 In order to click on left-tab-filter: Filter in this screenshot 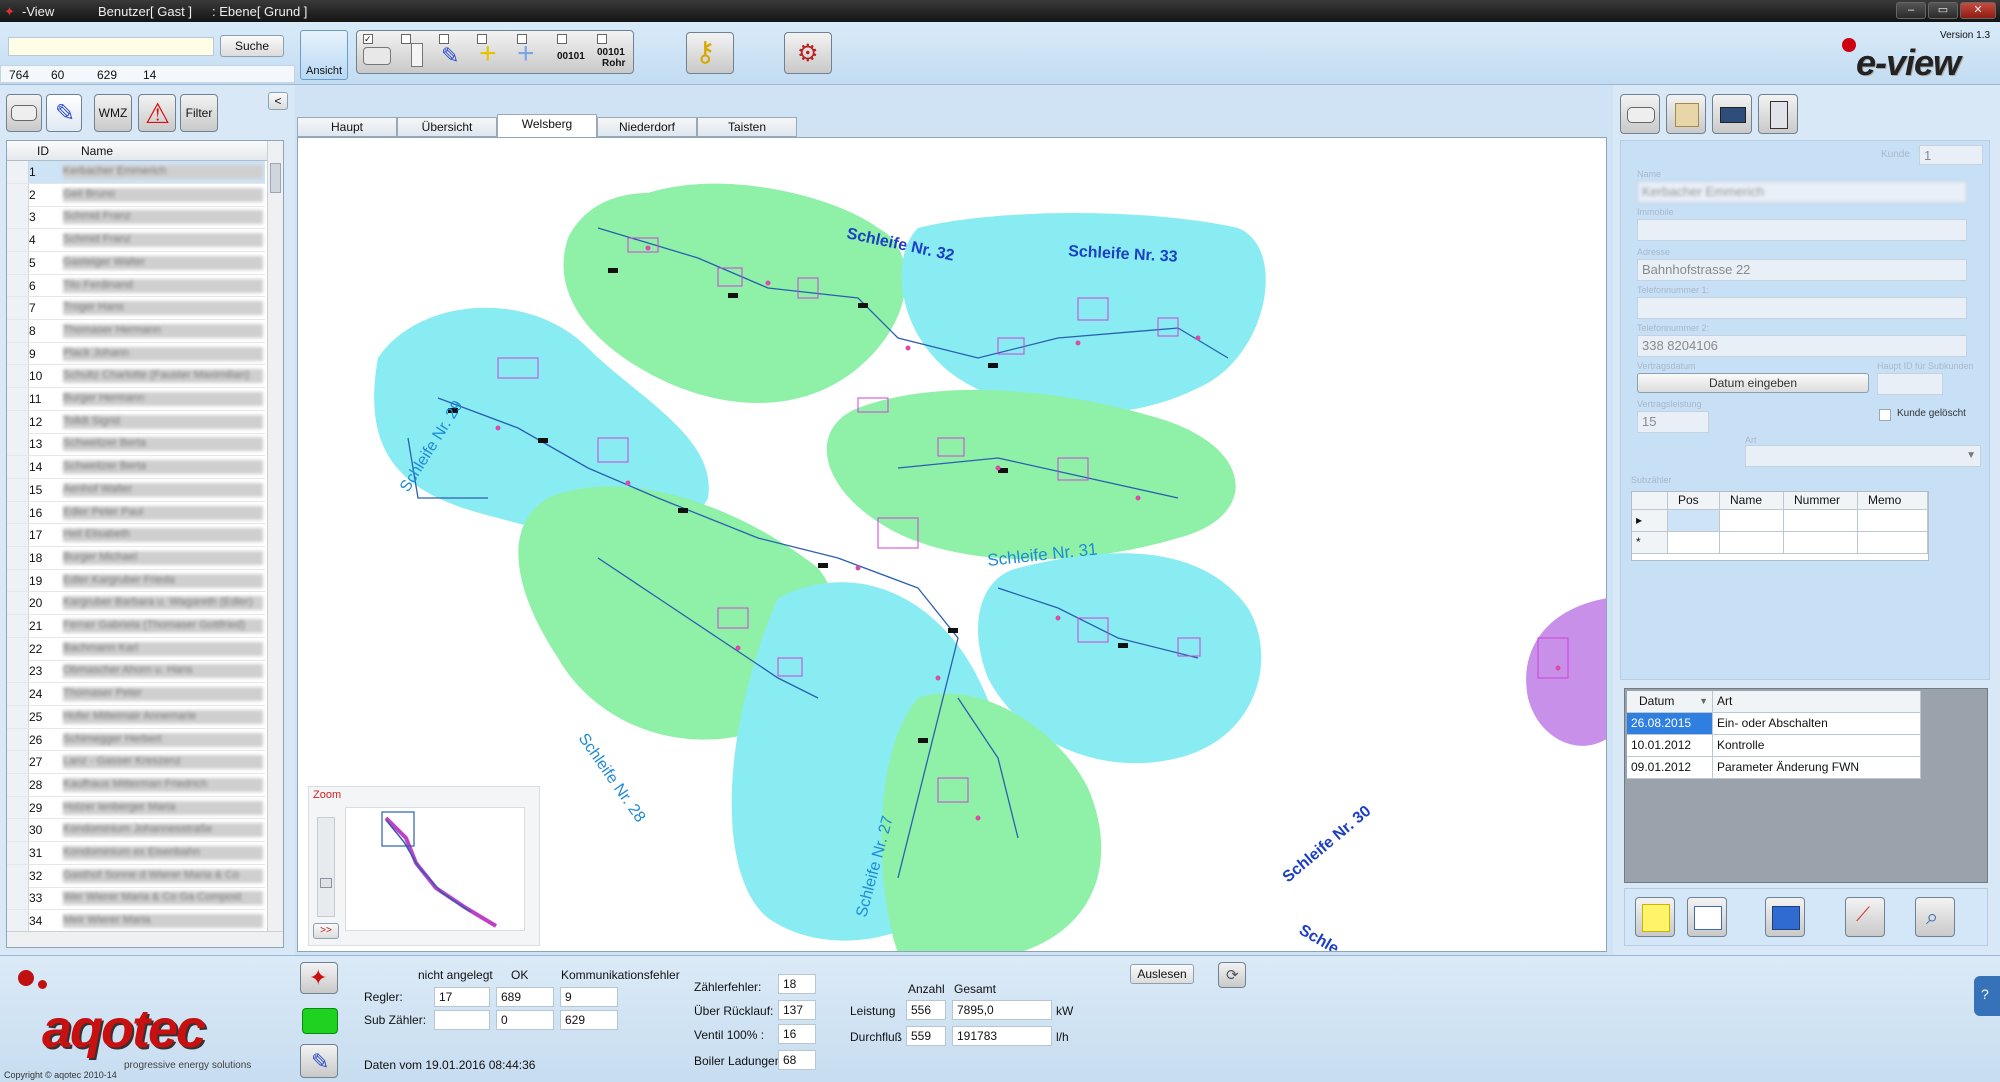, I will do `click(199, 113)`.